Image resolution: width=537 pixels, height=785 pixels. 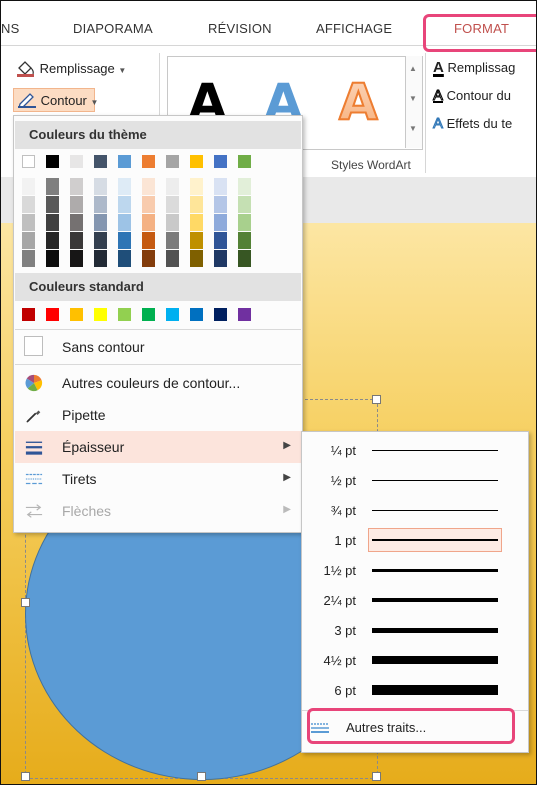 What do you see at coordinates (415, 510) in the screenshot?
I see `line-weight-option: ¾ pt` at bounding box center [415, 510].